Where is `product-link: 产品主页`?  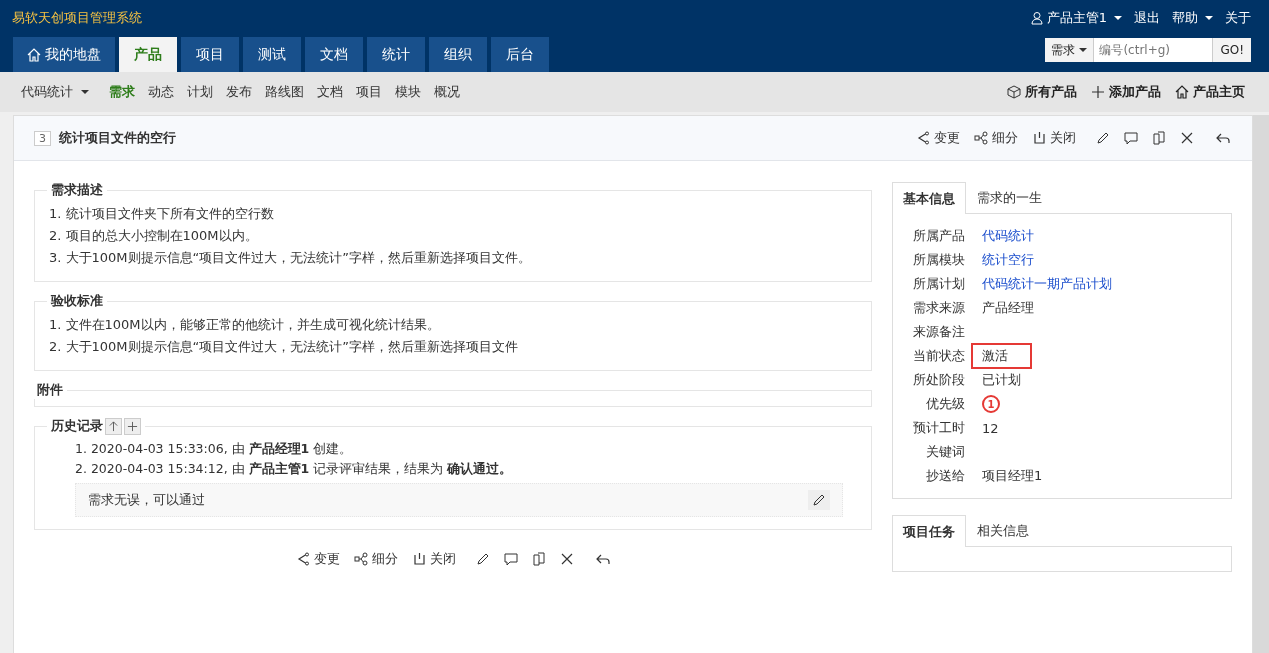 product-link: 产品主页 is located at coordinates (1210, 92).